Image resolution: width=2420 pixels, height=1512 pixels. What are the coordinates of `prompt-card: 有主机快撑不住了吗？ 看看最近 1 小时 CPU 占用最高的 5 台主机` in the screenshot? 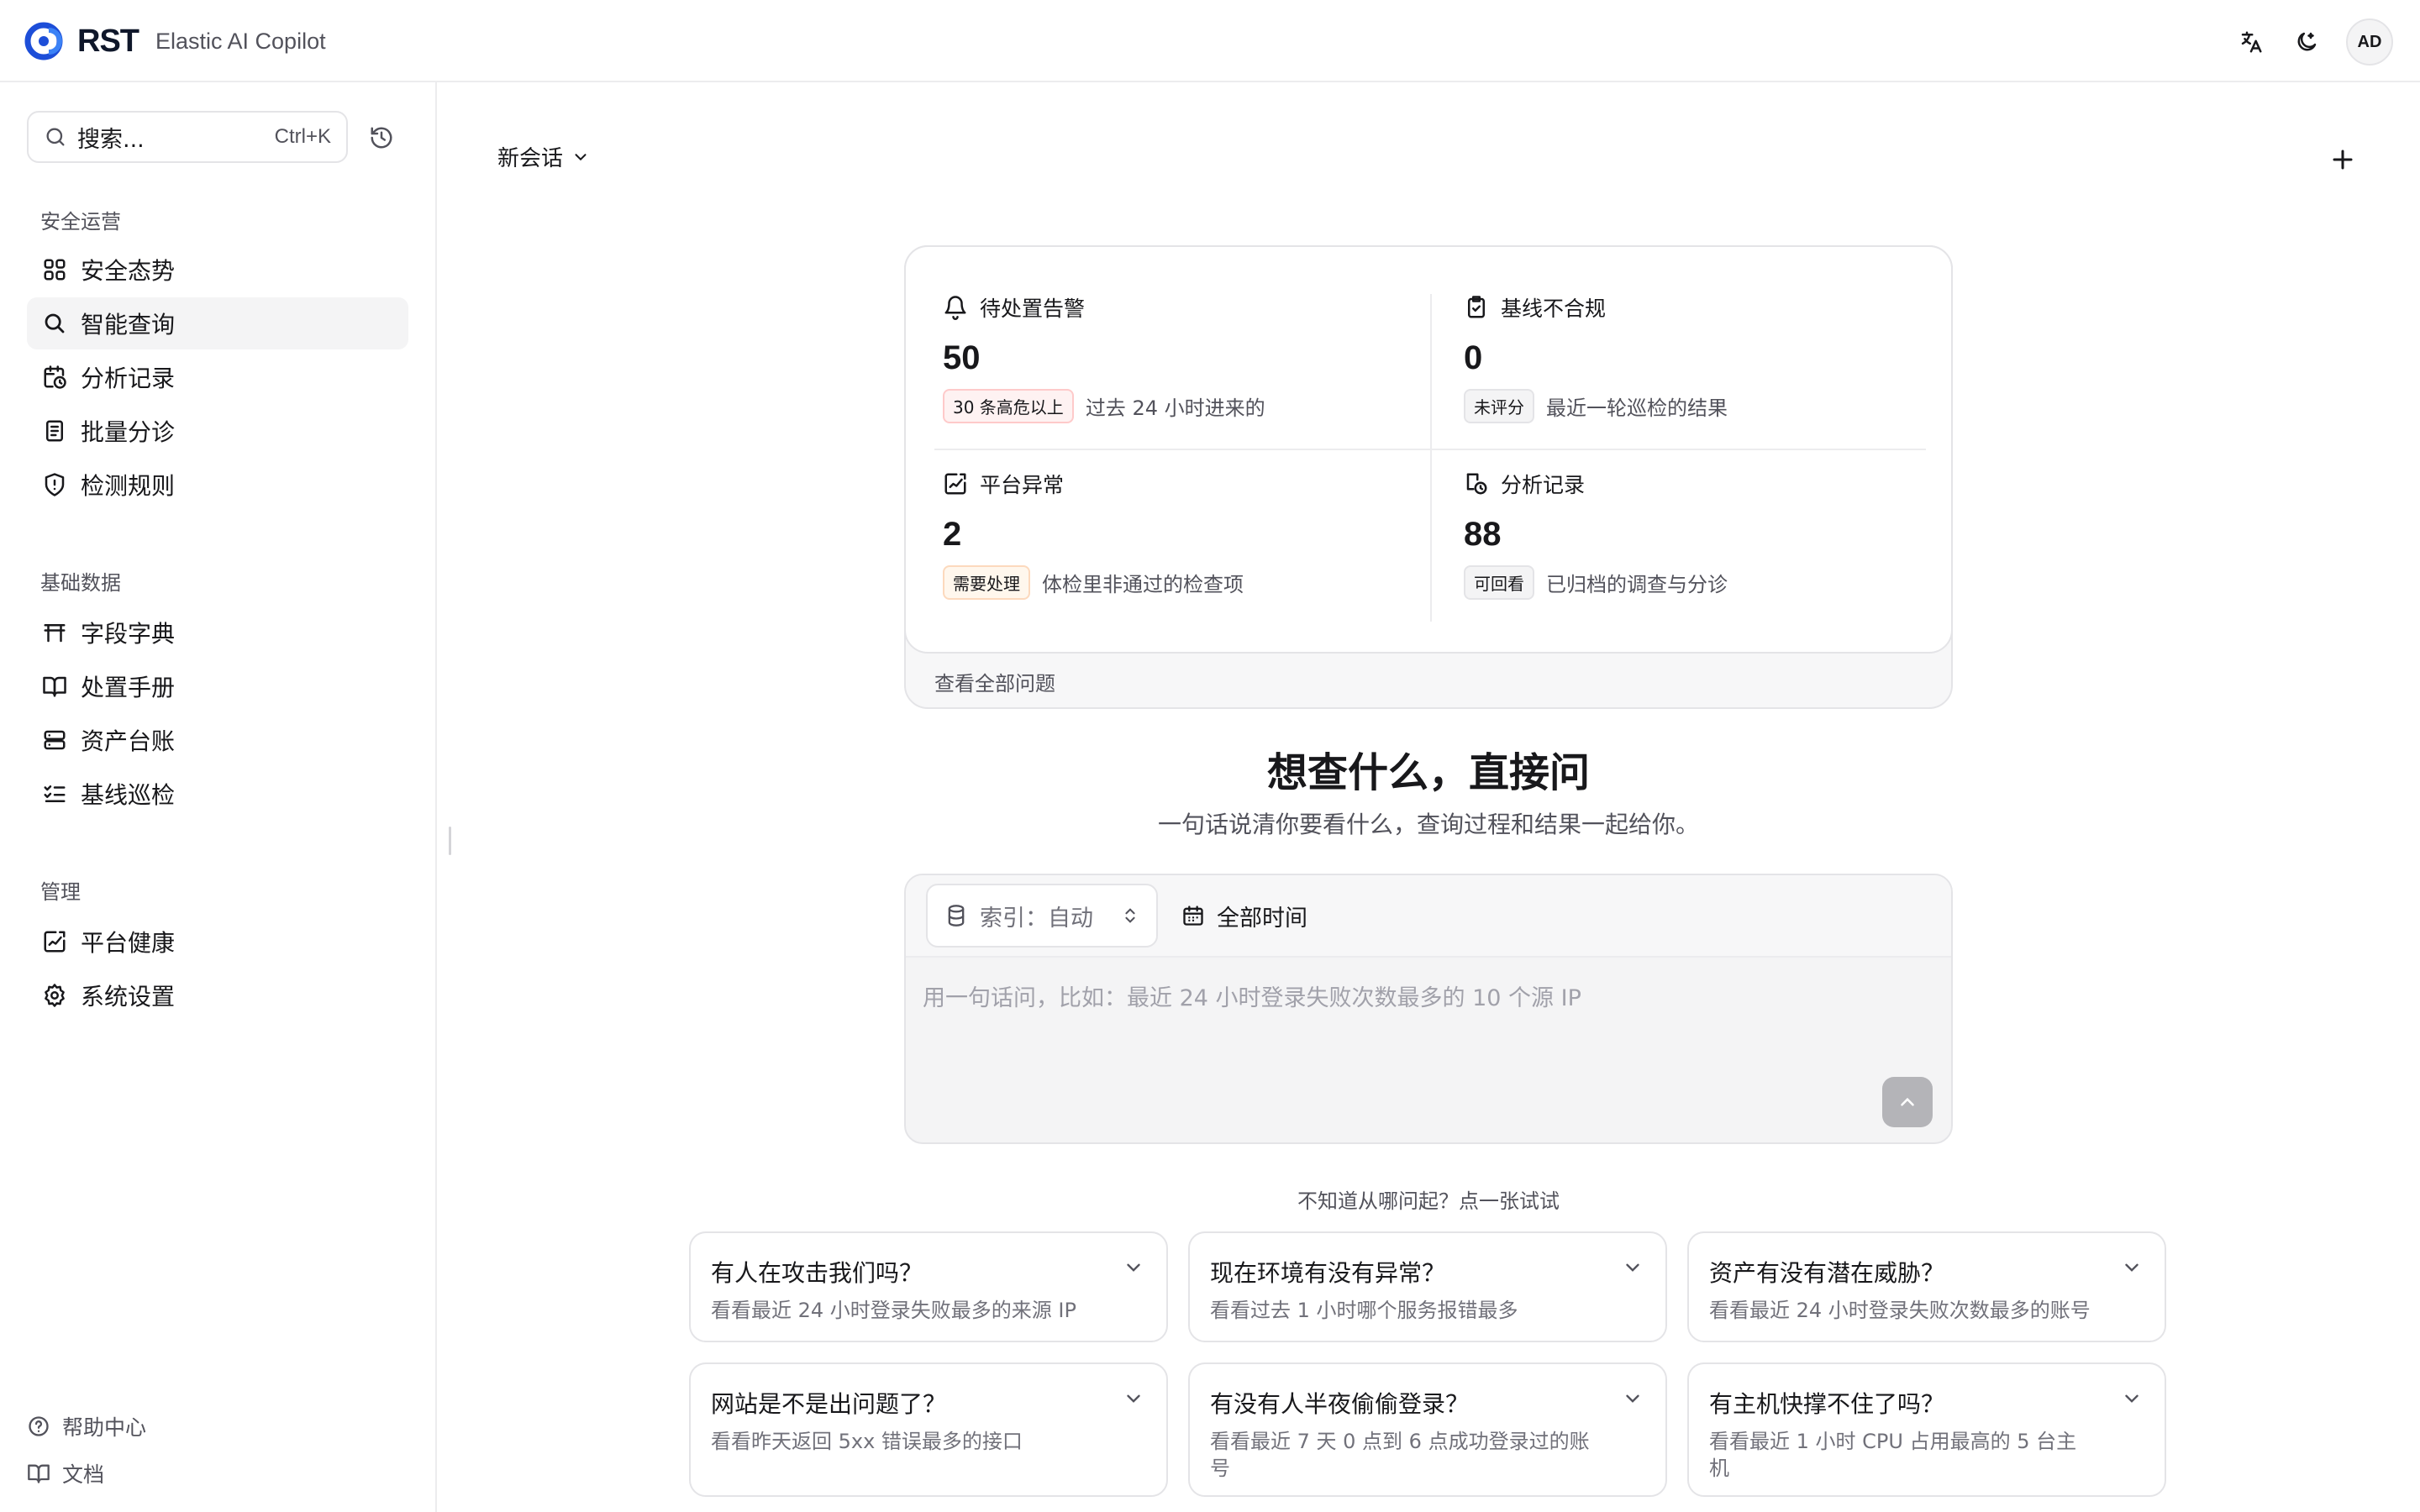 It's located at (1926, 1429).